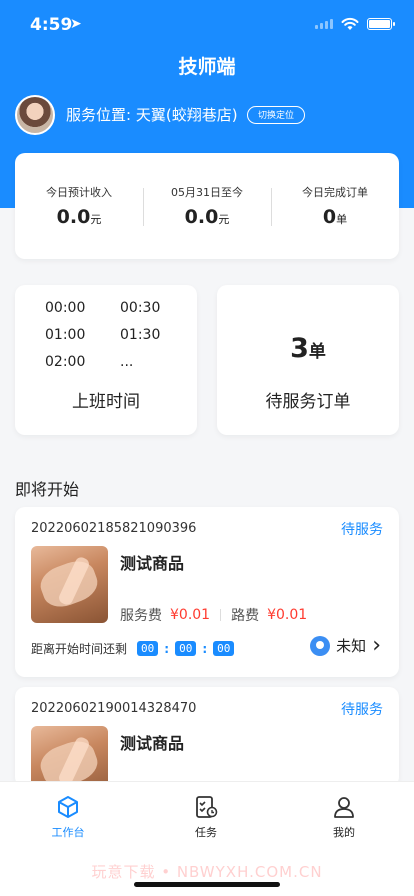 The height and width of the screenshot is (896, 414). I want to click on watermark: 玩意下载 • NBWYXH.COM.CN, so click(207, 872).